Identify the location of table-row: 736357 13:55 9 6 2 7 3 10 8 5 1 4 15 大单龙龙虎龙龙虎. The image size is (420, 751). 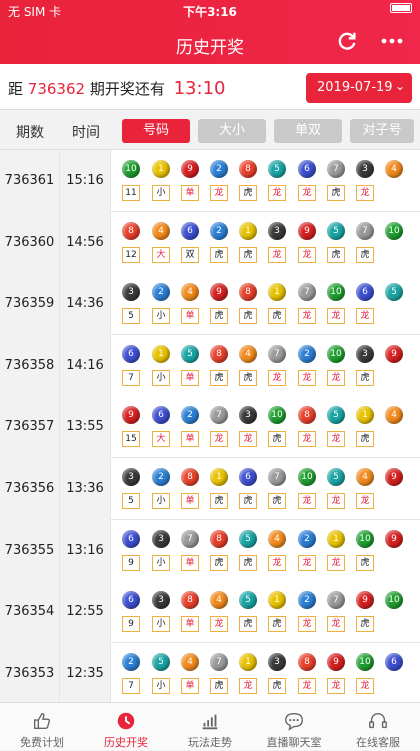
(210, 427).